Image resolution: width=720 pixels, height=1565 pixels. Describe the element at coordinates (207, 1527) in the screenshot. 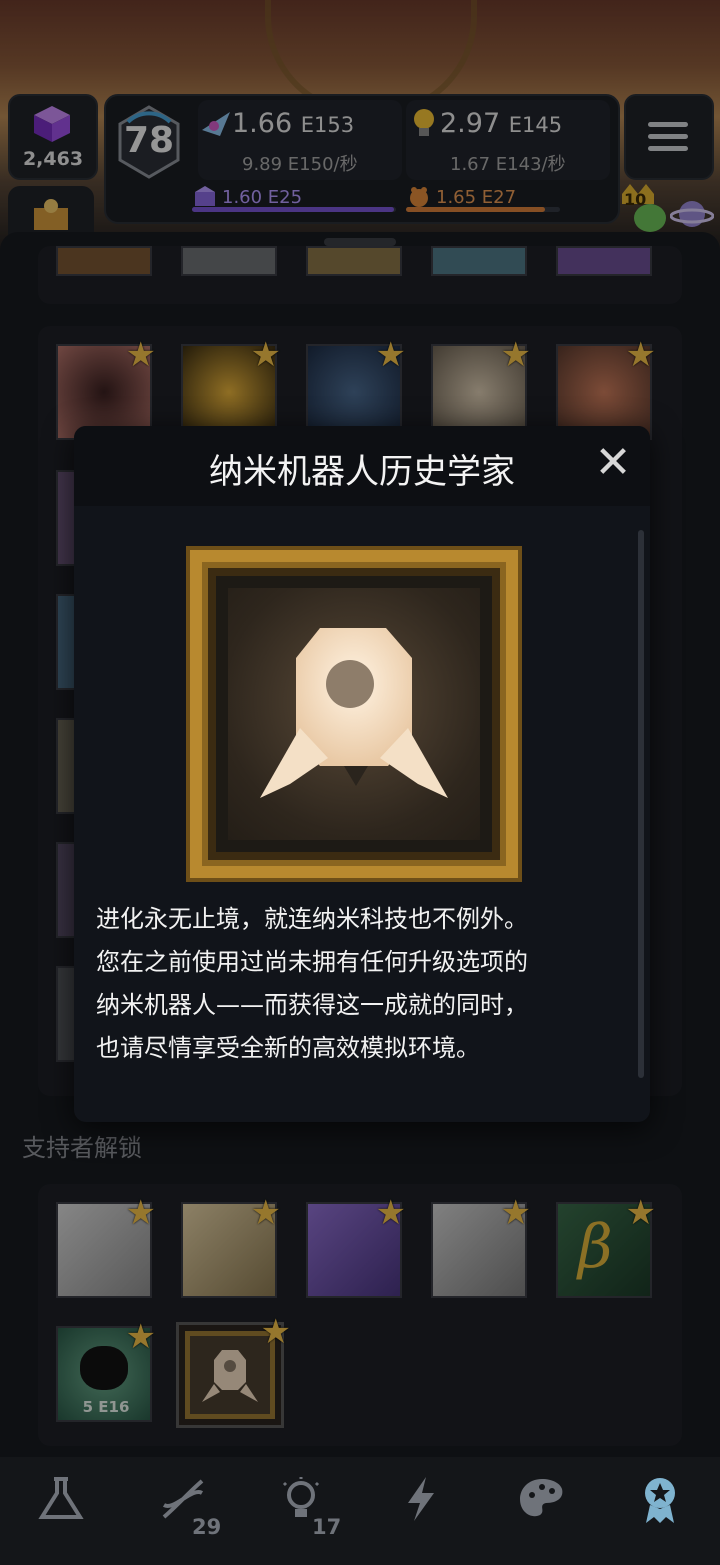

I see `dna-tab-badge: 29` at that location.